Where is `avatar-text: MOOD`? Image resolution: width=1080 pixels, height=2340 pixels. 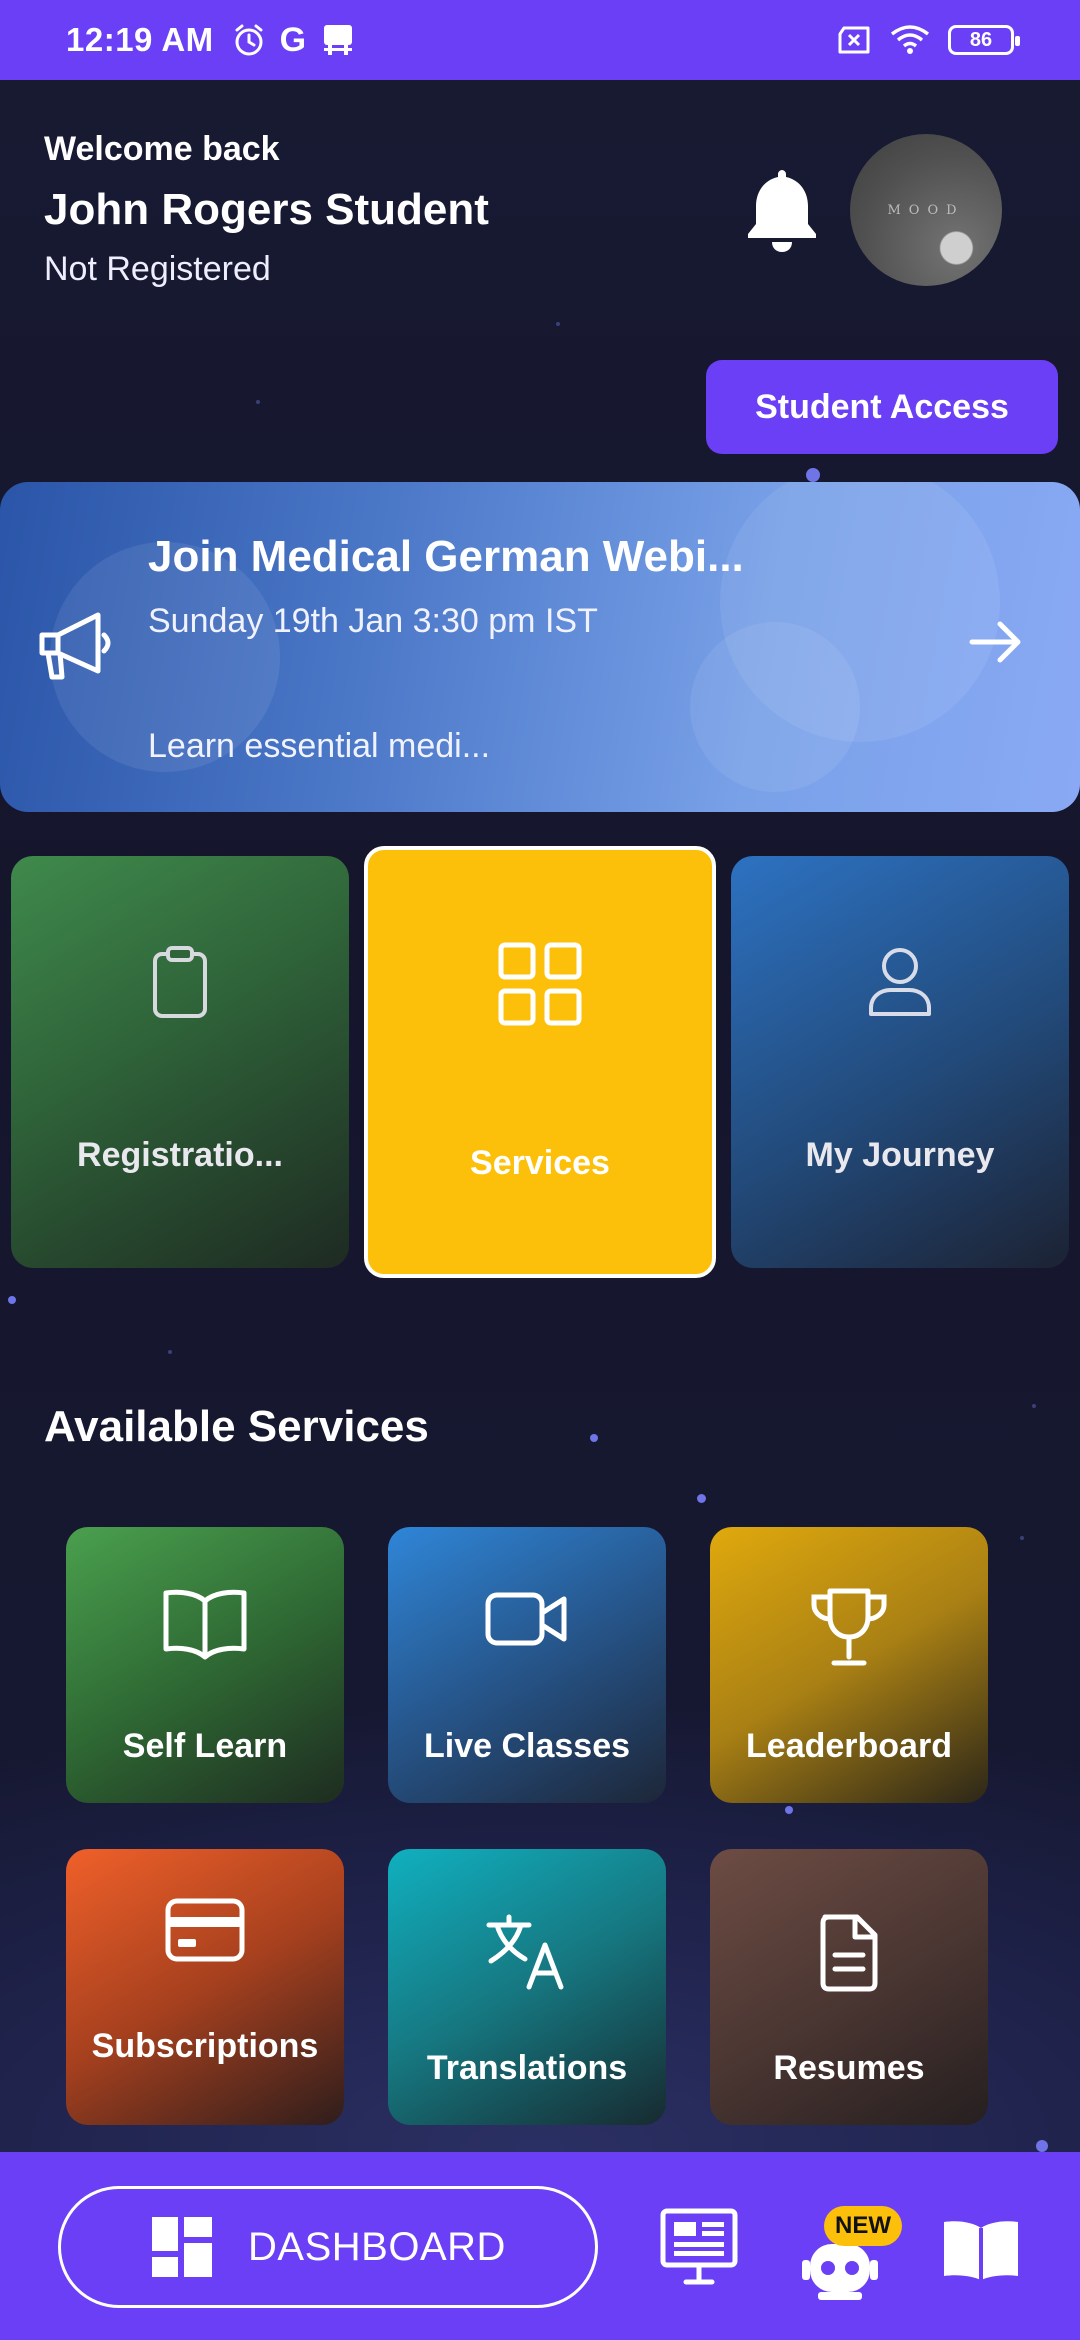 avatar-text: MOOD is located at coordinates (926, 210).